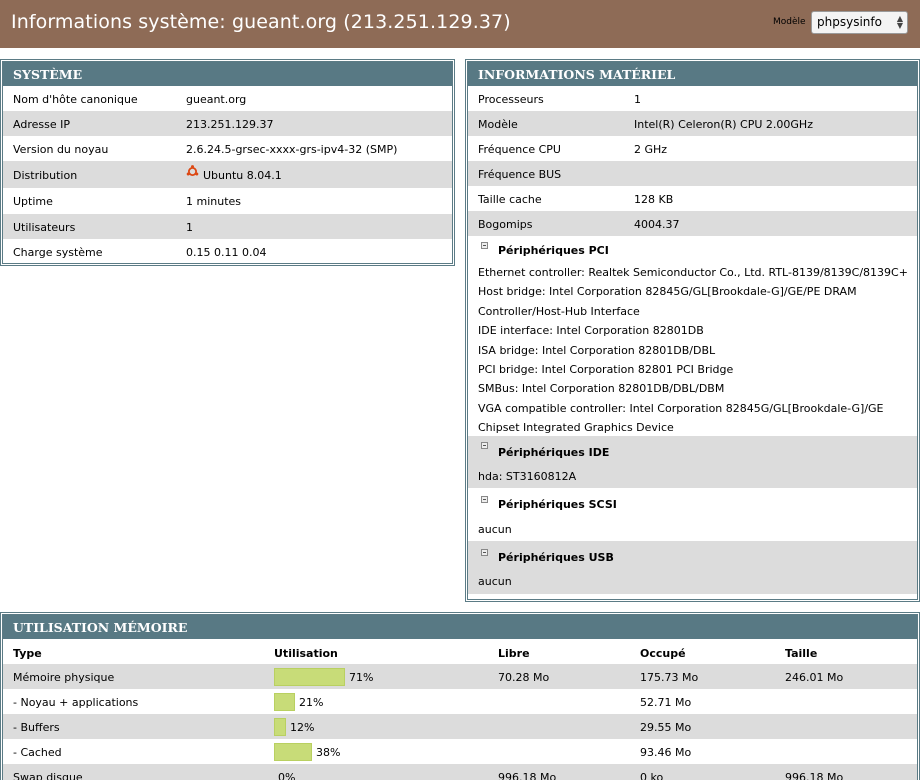 Image resolution: width=920 pixels, height=780 pixels. Describe the element at coordinates (663, 653) in the screenshot. I see `column-header: Occupé` at that location.